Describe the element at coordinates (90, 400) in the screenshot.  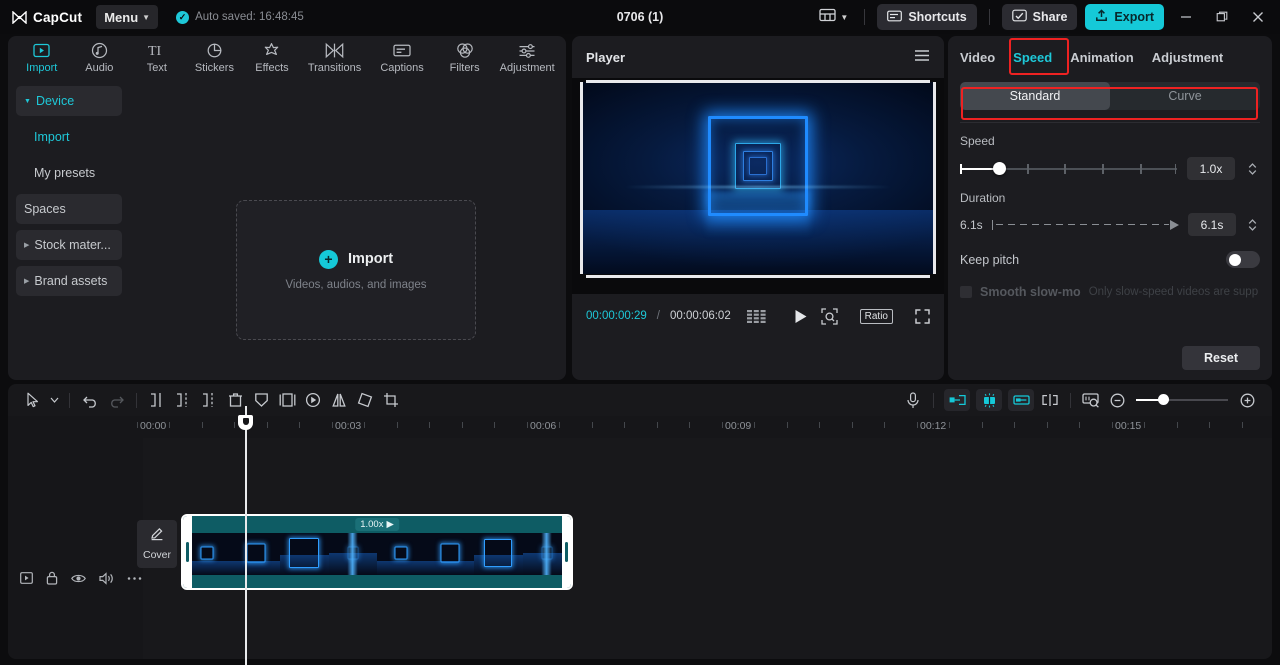
I see `undo-icon` at that location.